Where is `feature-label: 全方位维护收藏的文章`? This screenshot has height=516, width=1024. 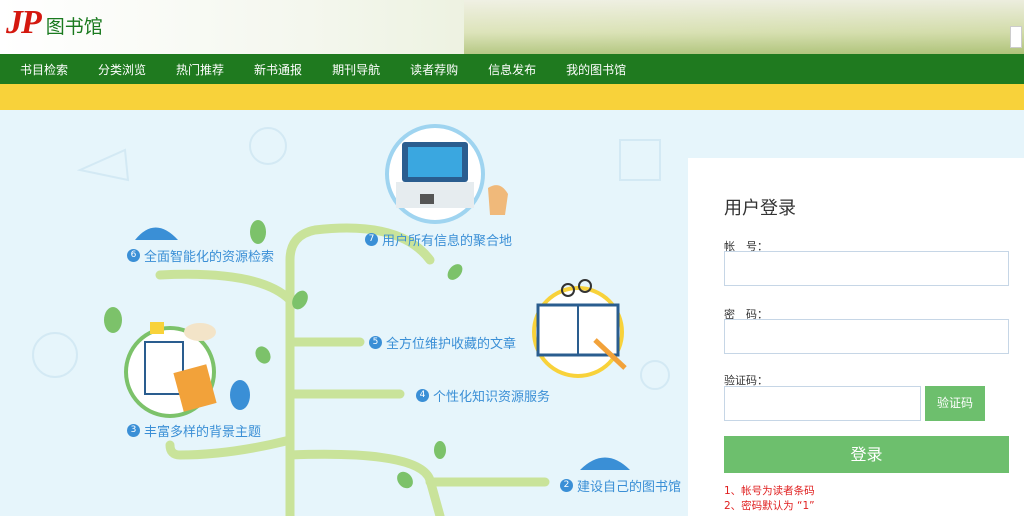
feature-label: 全方位维护收藏的文章 is located at coordinates (451, 344).